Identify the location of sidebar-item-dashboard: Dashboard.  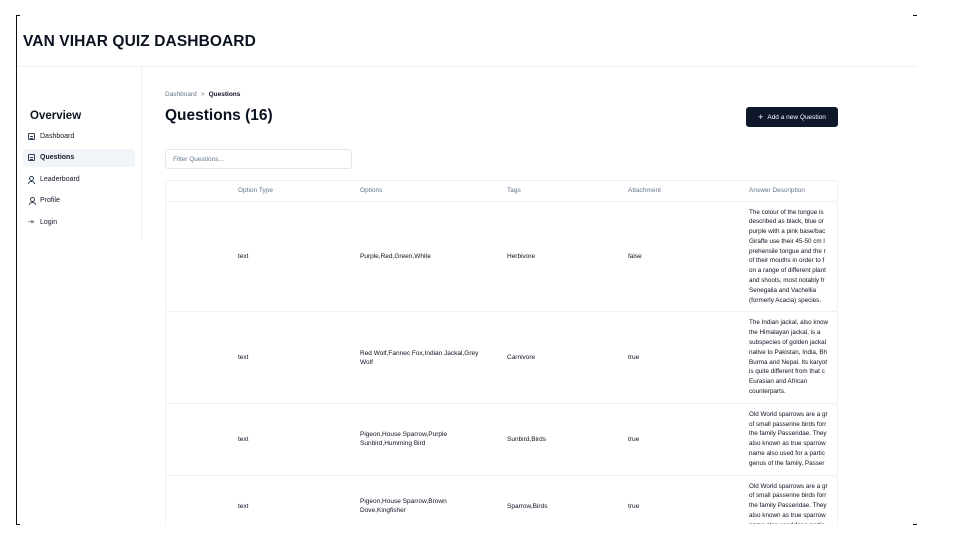
(79, 136).